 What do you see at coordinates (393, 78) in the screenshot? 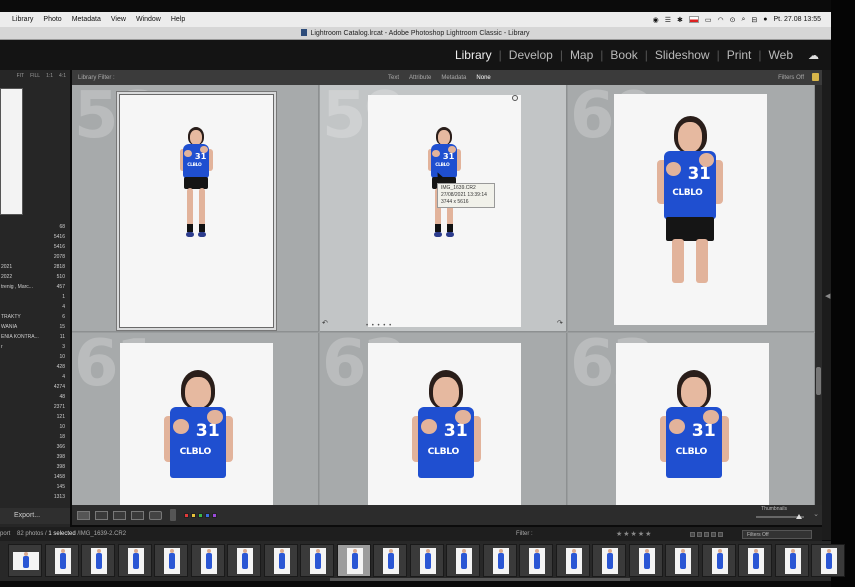
I see `filter-tab-text: Text` at bounding box center [393, 78].